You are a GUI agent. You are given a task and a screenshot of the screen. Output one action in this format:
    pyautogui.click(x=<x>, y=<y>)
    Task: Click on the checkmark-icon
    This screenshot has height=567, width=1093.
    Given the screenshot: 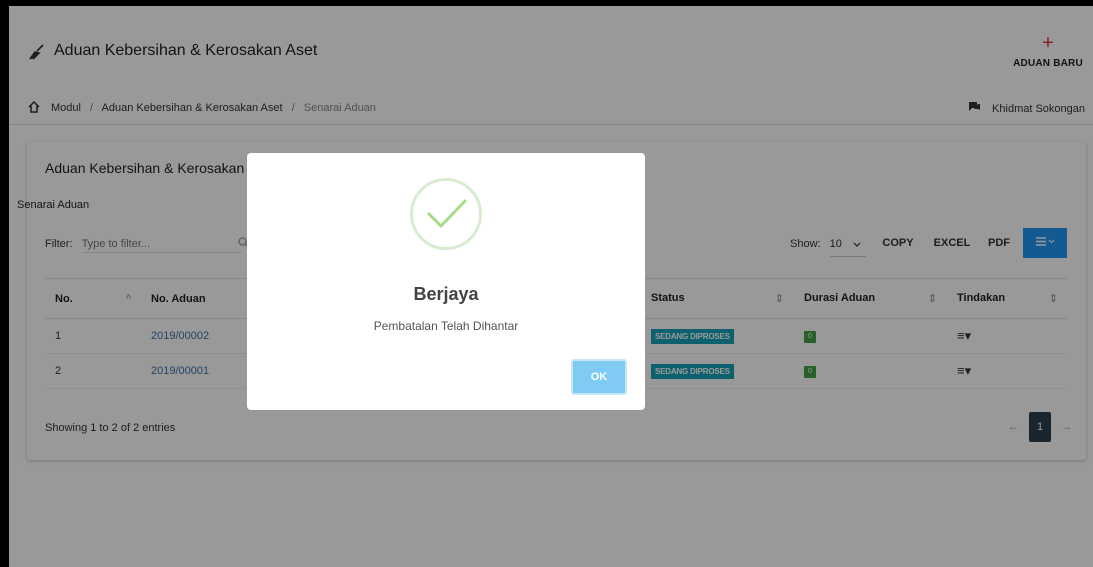 What is the action you would take?
    pyautogui.click(x=446, y=214)
    